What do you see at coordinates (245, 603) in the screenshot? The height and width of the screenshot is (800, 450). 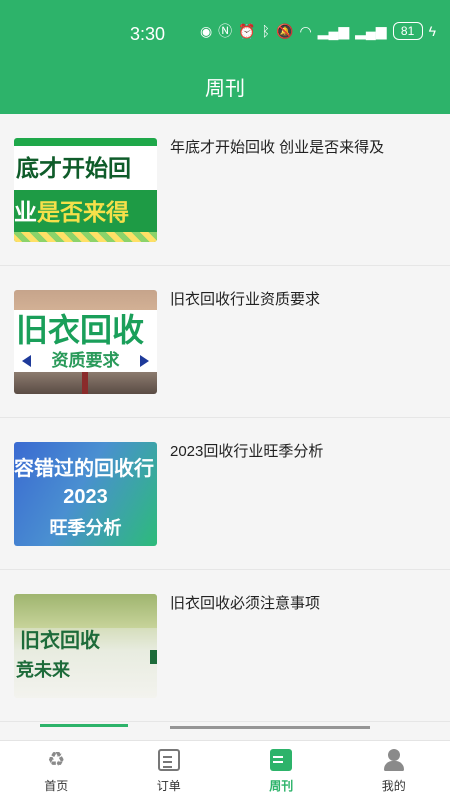 I see `article-title: 旧衣回收必须注意事项` at bounding box center [245, 603].